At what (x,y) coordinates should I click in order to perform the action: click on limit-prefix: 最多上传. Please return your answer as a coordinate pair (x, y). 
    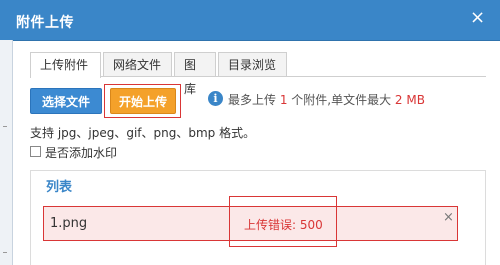
    Looking at the image, I should click on (254, 100).